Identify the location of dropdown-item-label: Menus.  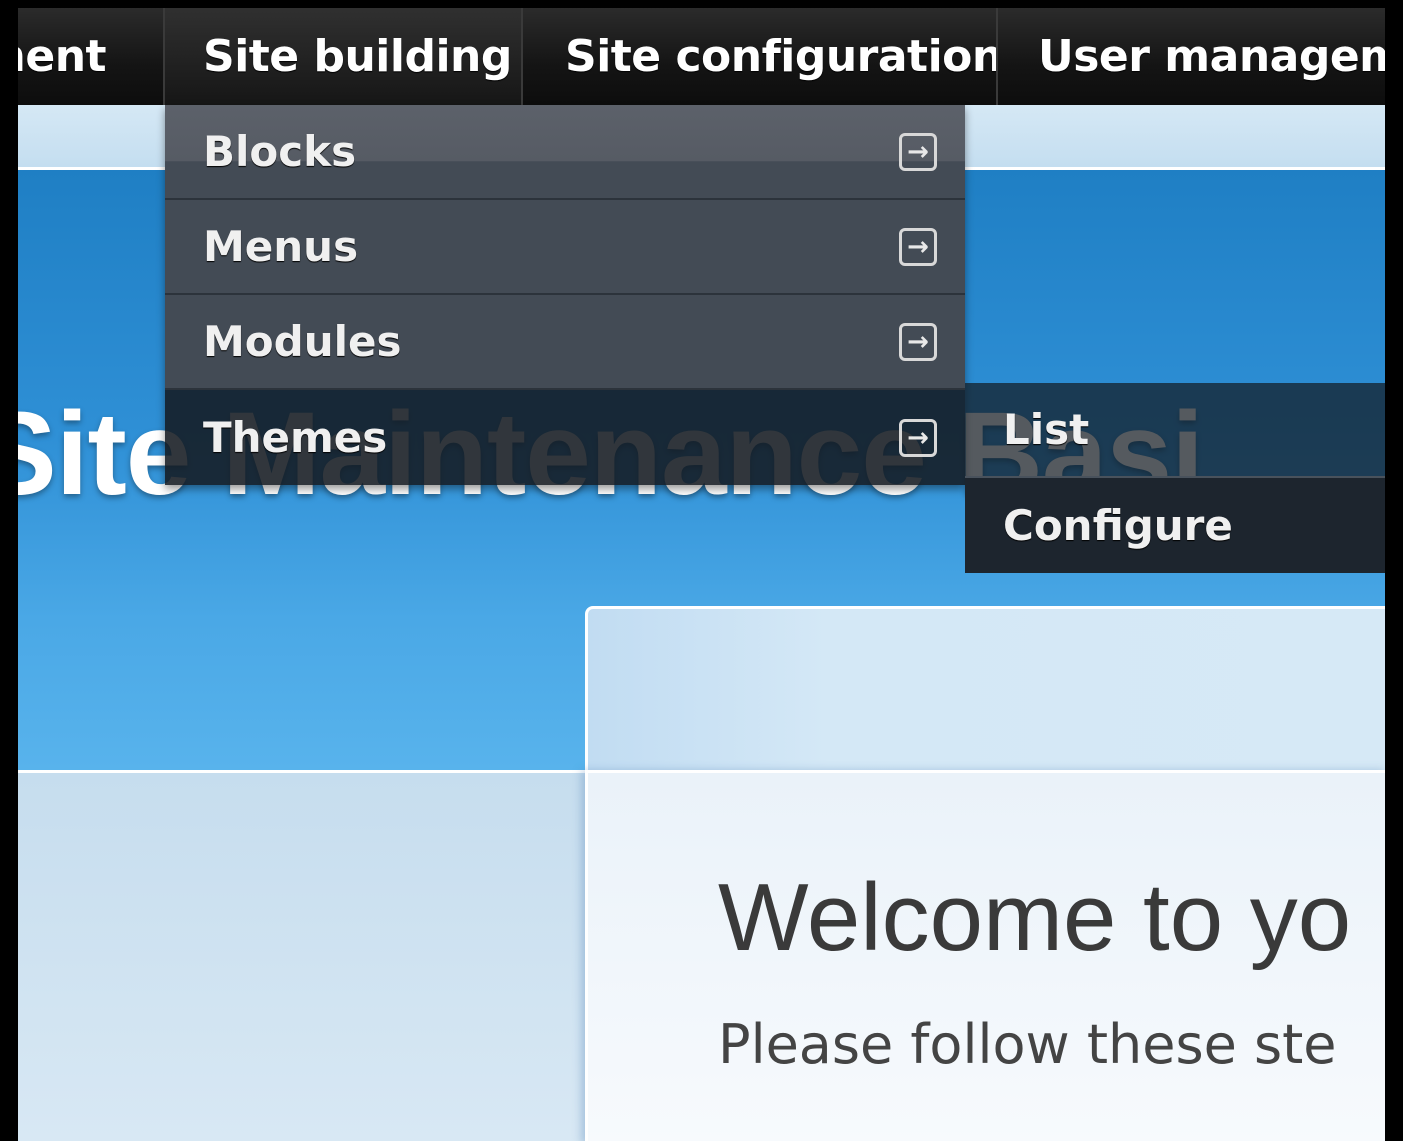
(281, 246).